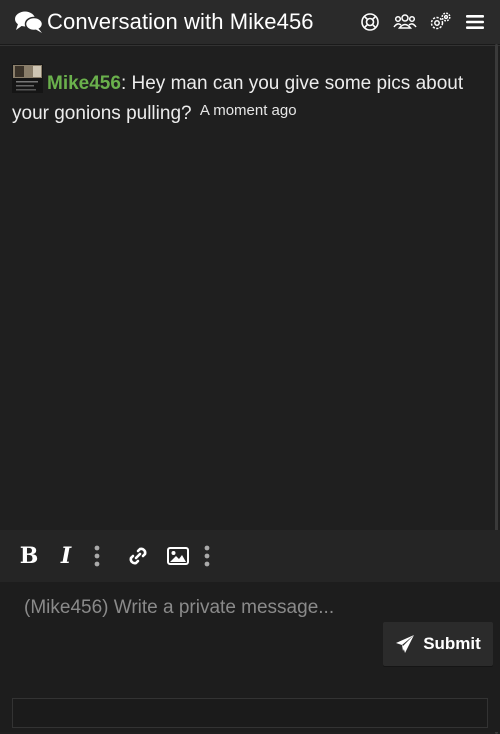 Image resolution: width=500 pixels, height=734 pixels. I want to click on message-timestamp: A moment ago, so click(248, 110).